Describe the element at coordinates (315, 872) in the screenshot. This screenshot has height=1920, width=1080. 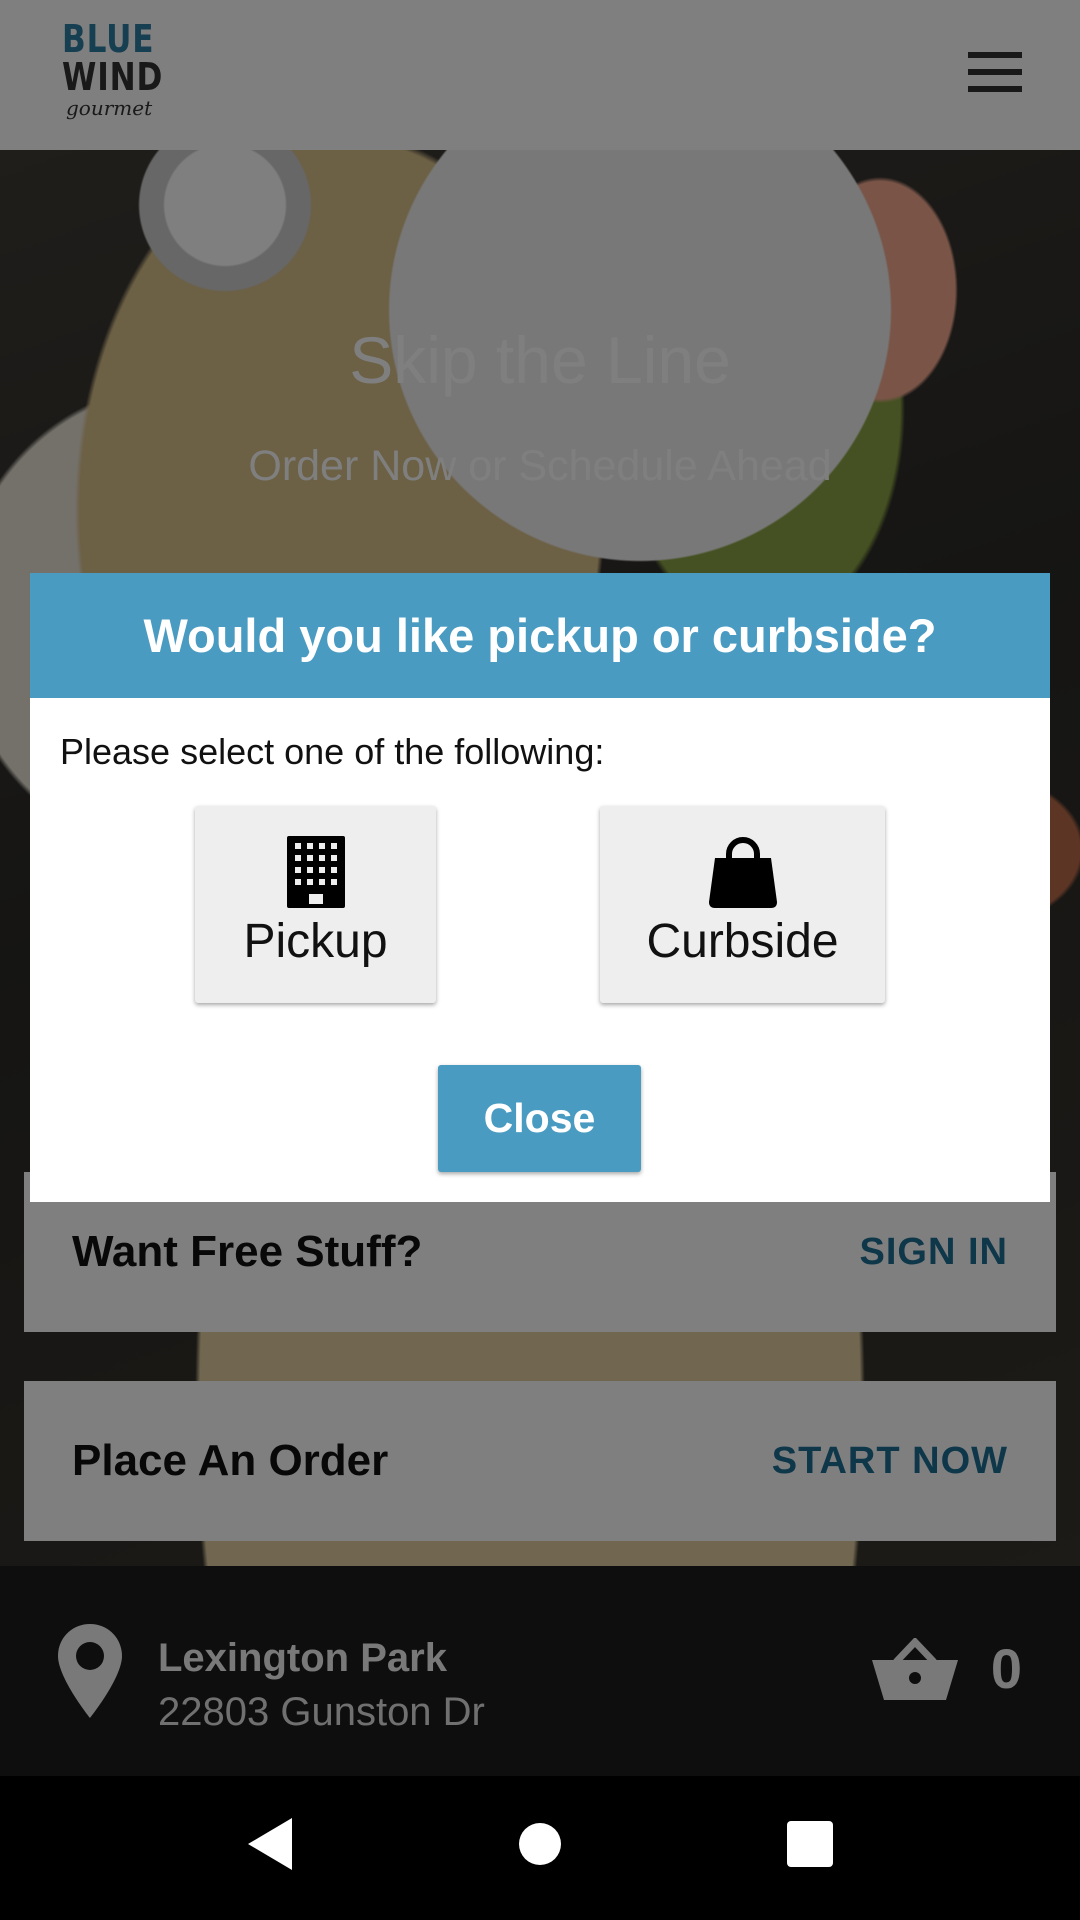
I see `building-icon` at that location.